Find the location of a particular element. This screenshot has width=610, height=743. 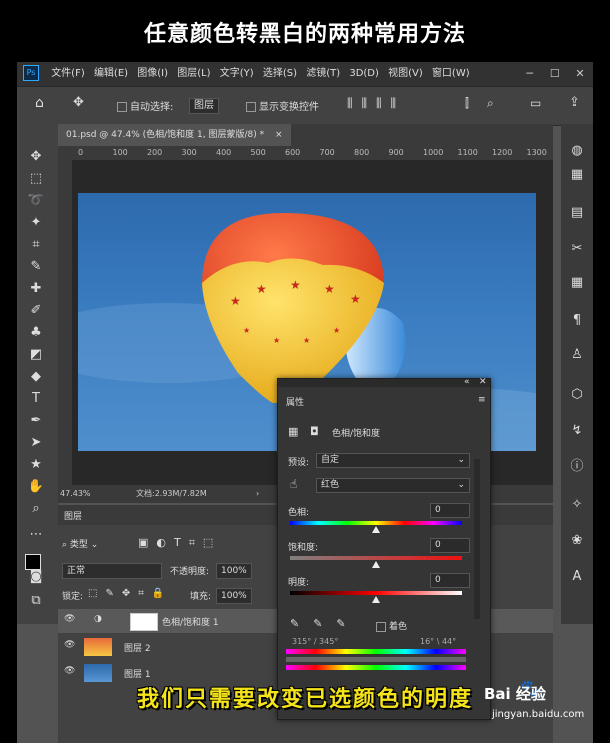

hue-slider-track is located at coordinates (376, 523).